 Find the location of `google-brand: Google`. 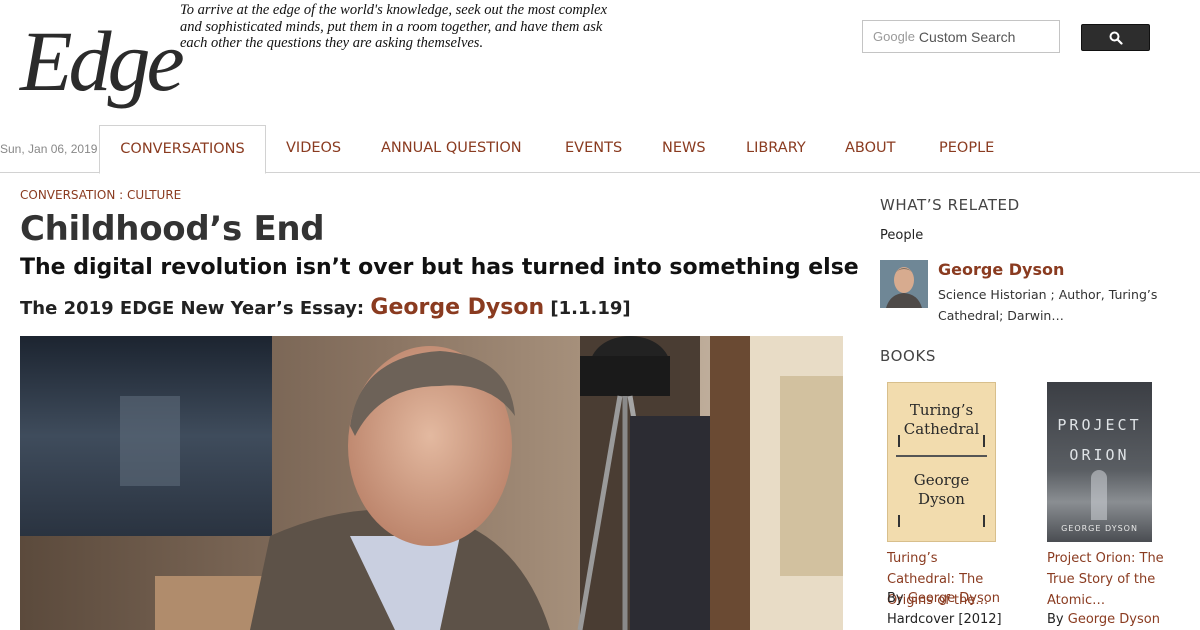

google-brand: Google is located at coordinates (894, 36).